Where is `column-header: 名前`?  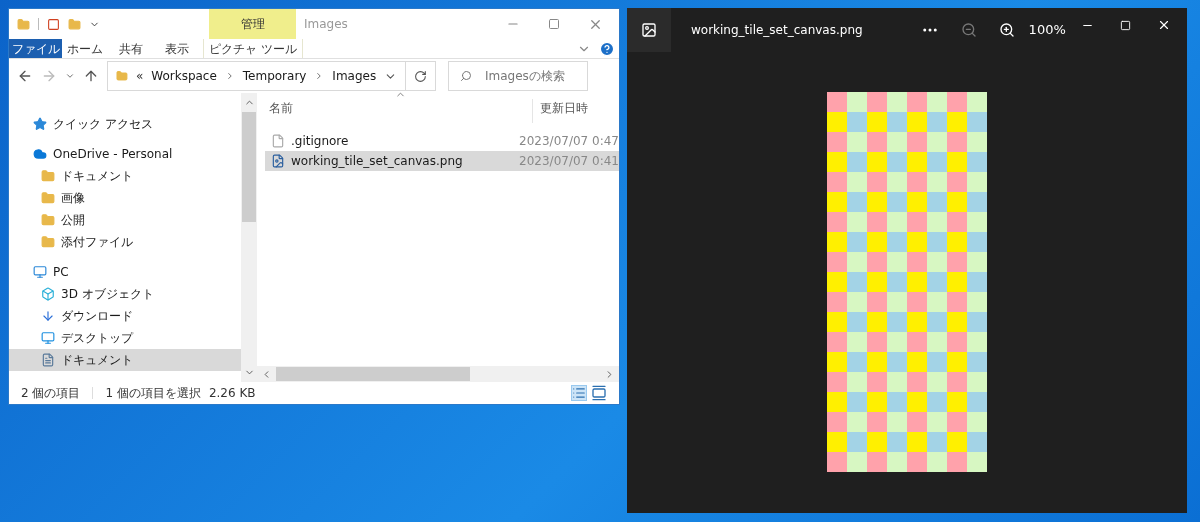 column-header: 名前 is located at coordinates (399, 111).